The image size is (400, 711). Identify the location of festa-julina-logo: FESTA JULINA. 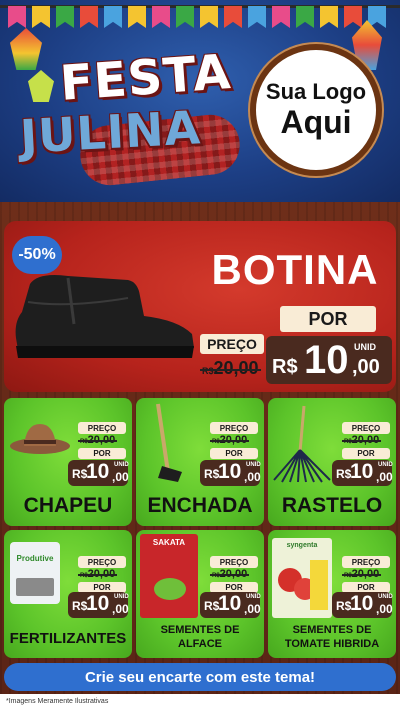
(130, 116).